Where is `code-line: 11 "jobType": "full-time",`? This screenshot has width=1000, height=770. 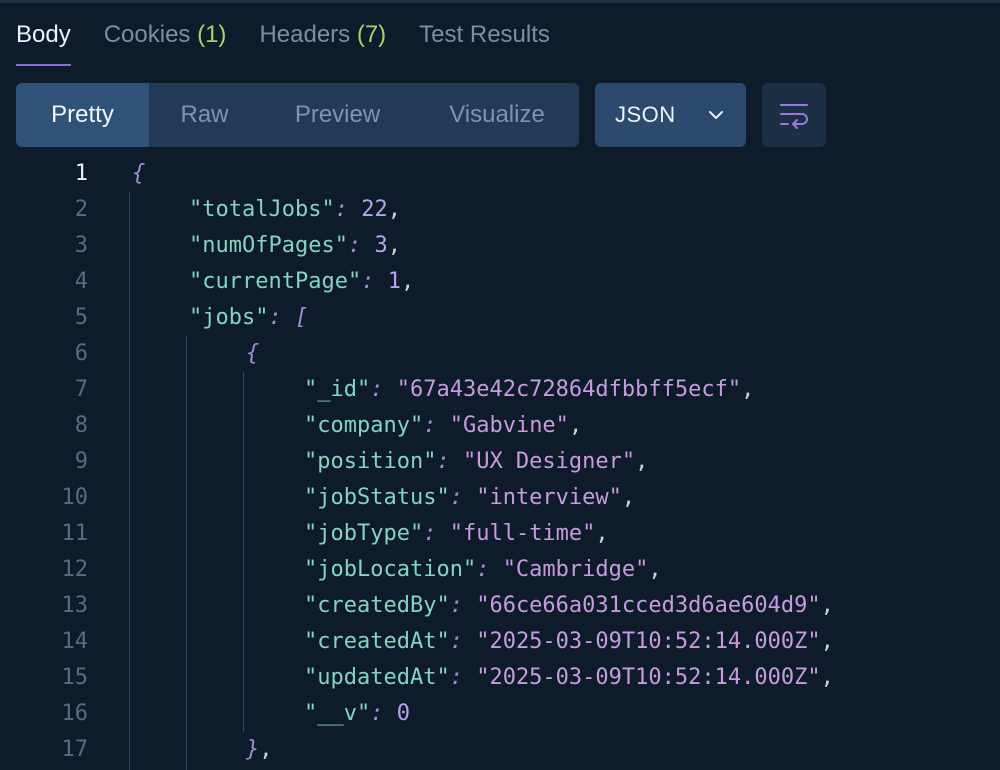 code-line: 11 "jobType": "full-time", is located at coordinates (500, 534).